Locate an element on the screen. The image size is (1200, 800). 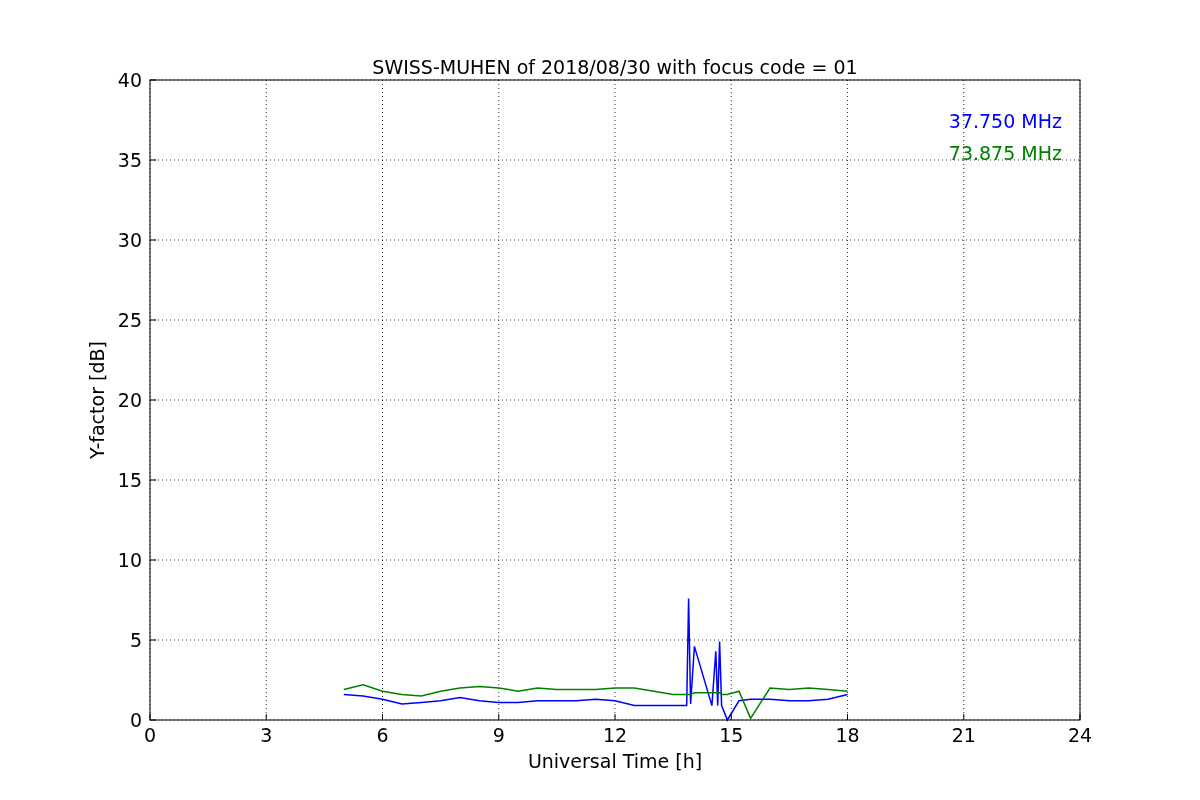
y-axis-label: Y-factor [dB] is located at coordinates (97, 400).